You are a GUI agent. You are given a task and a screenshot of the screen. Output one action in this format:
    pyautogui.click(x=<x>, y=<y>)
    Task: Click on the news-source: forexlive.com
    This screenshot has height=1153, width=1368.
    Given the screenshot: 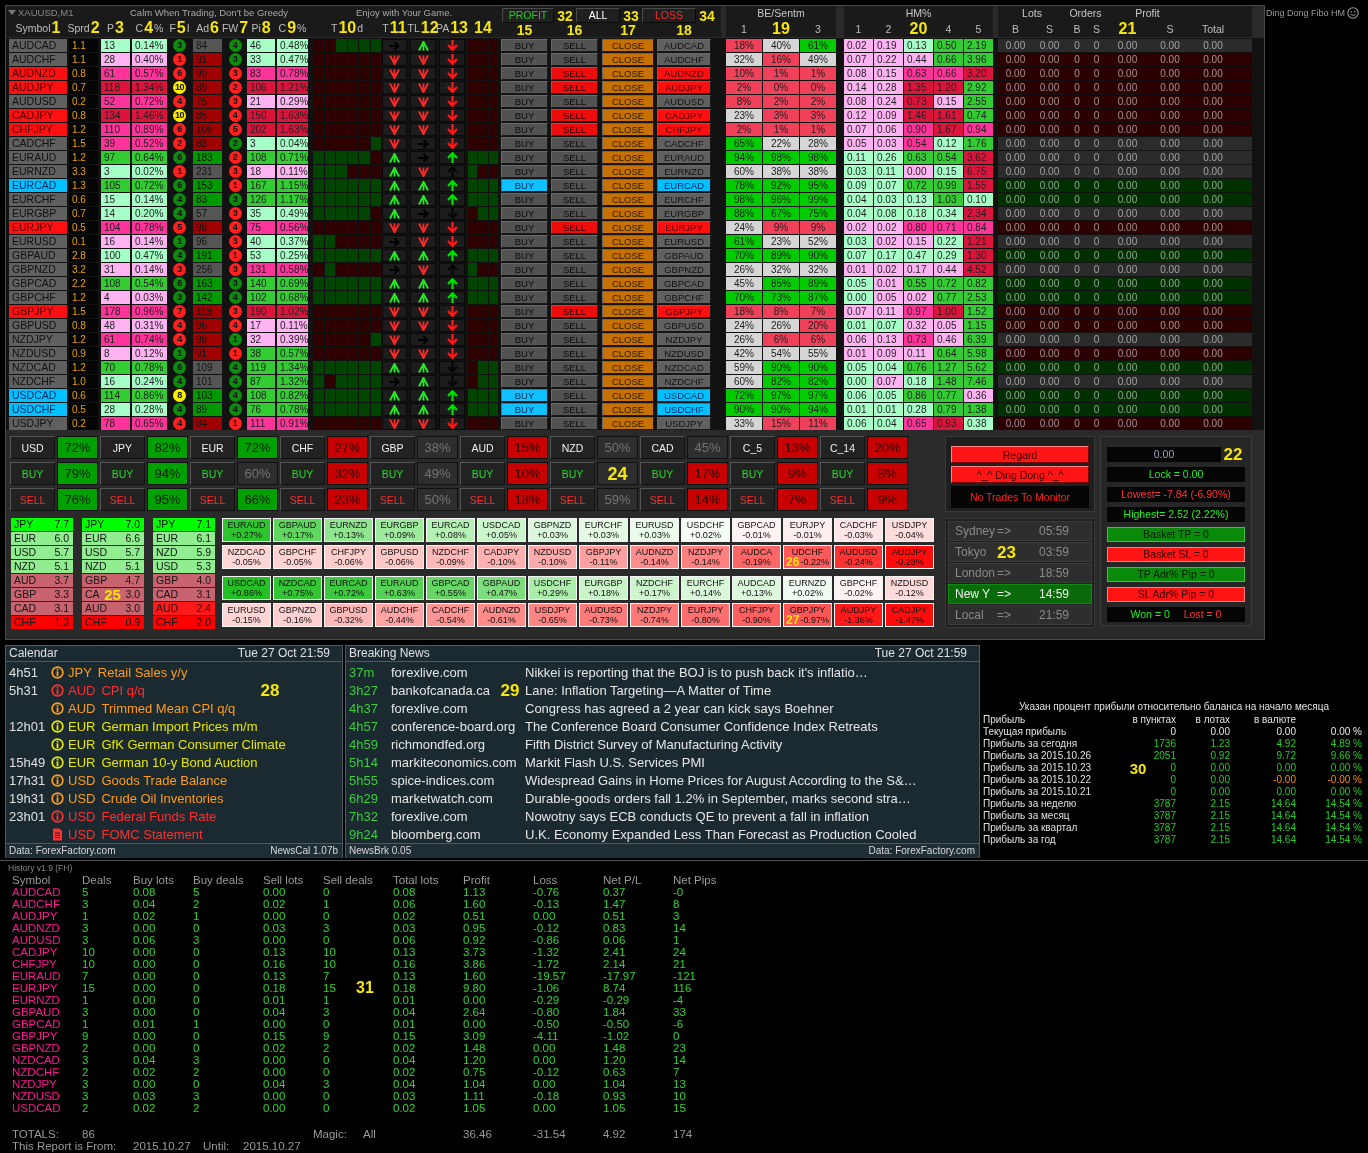 What is the action you would take?
    pyautogui.click(x=429, y=672)
    